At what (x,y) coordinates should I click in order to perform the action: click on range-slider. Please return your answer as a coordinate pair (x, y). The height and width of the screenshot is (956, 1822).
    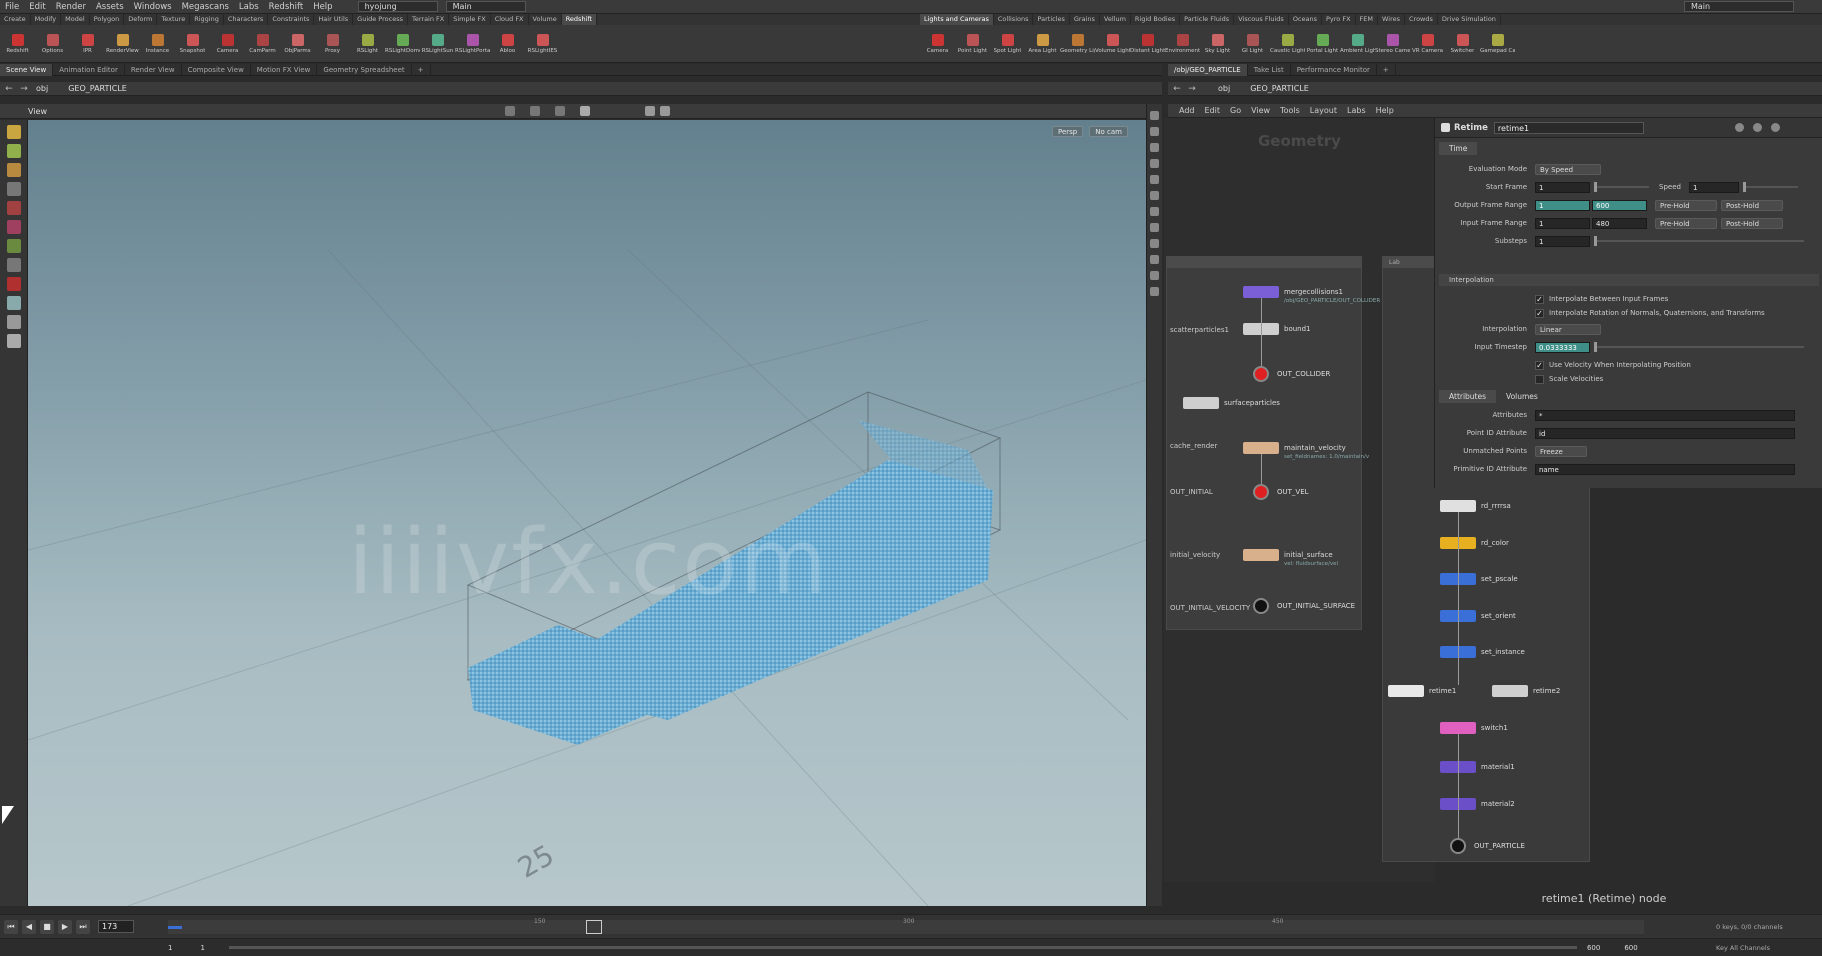
    Looking at the image, I should click on (902, 947).